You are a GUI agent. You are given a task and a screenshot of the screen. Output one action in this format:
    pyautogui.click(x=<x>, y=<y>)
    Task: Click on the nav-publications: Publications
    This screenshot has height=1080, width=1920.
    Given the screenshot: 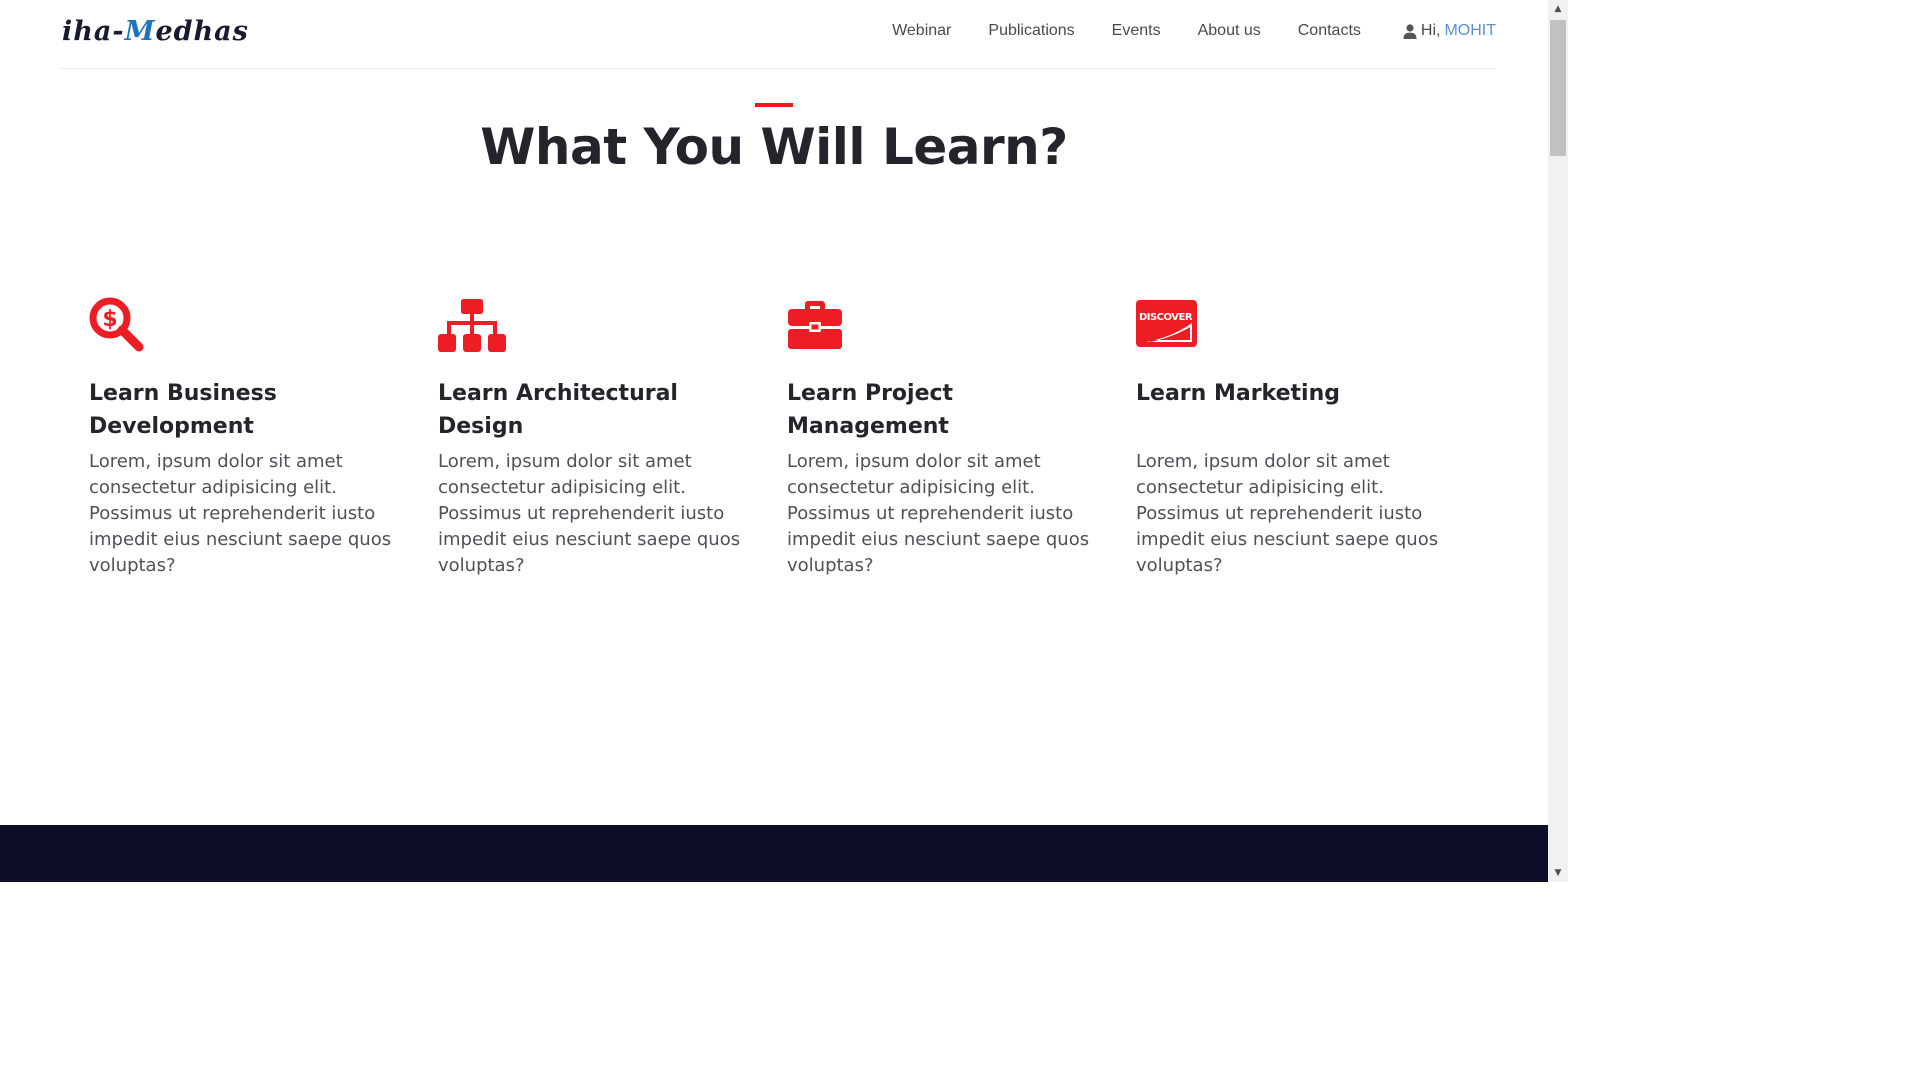 What is the action you would take?
    pyautogui.click(x=1031, y=31)
    